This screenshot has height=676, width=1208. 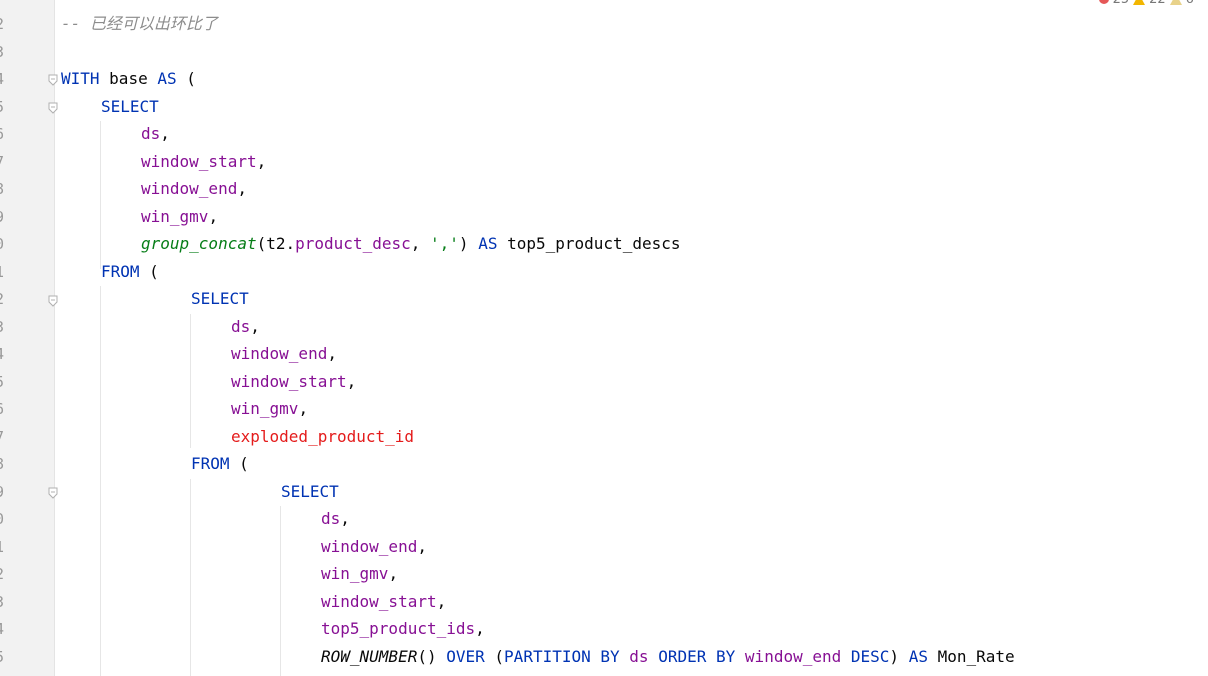 I want to click on function: group_concat, so click(x=199, y=243).